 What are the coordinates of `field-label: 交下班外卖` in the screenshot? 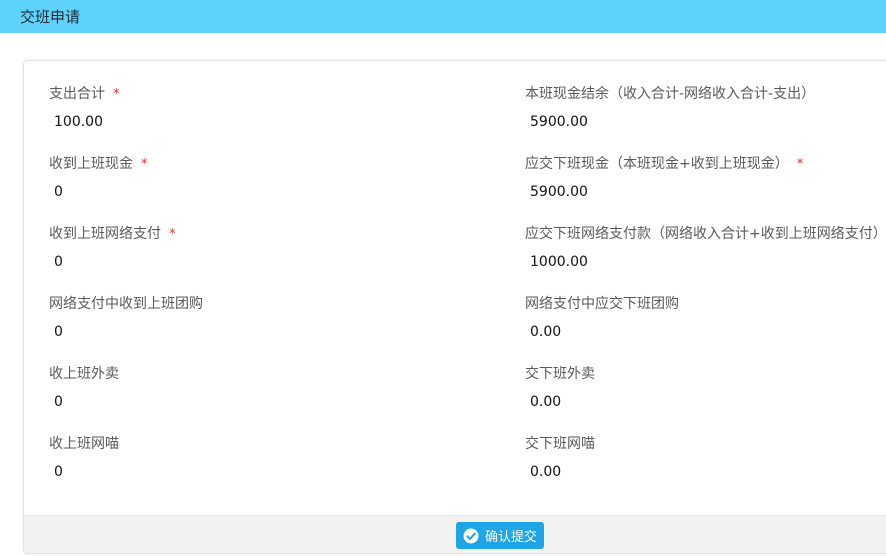 It's located at (560, 374).